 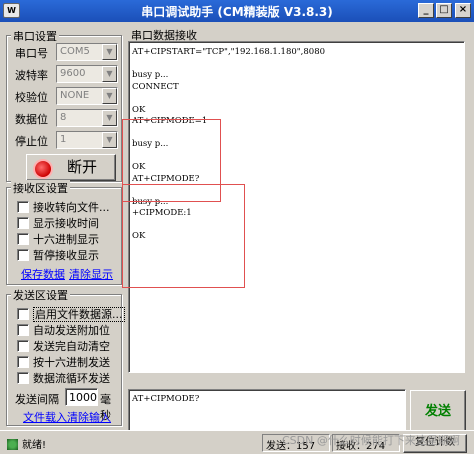 I want to click on open-close-label: 断开, so click(x=81, y=167).